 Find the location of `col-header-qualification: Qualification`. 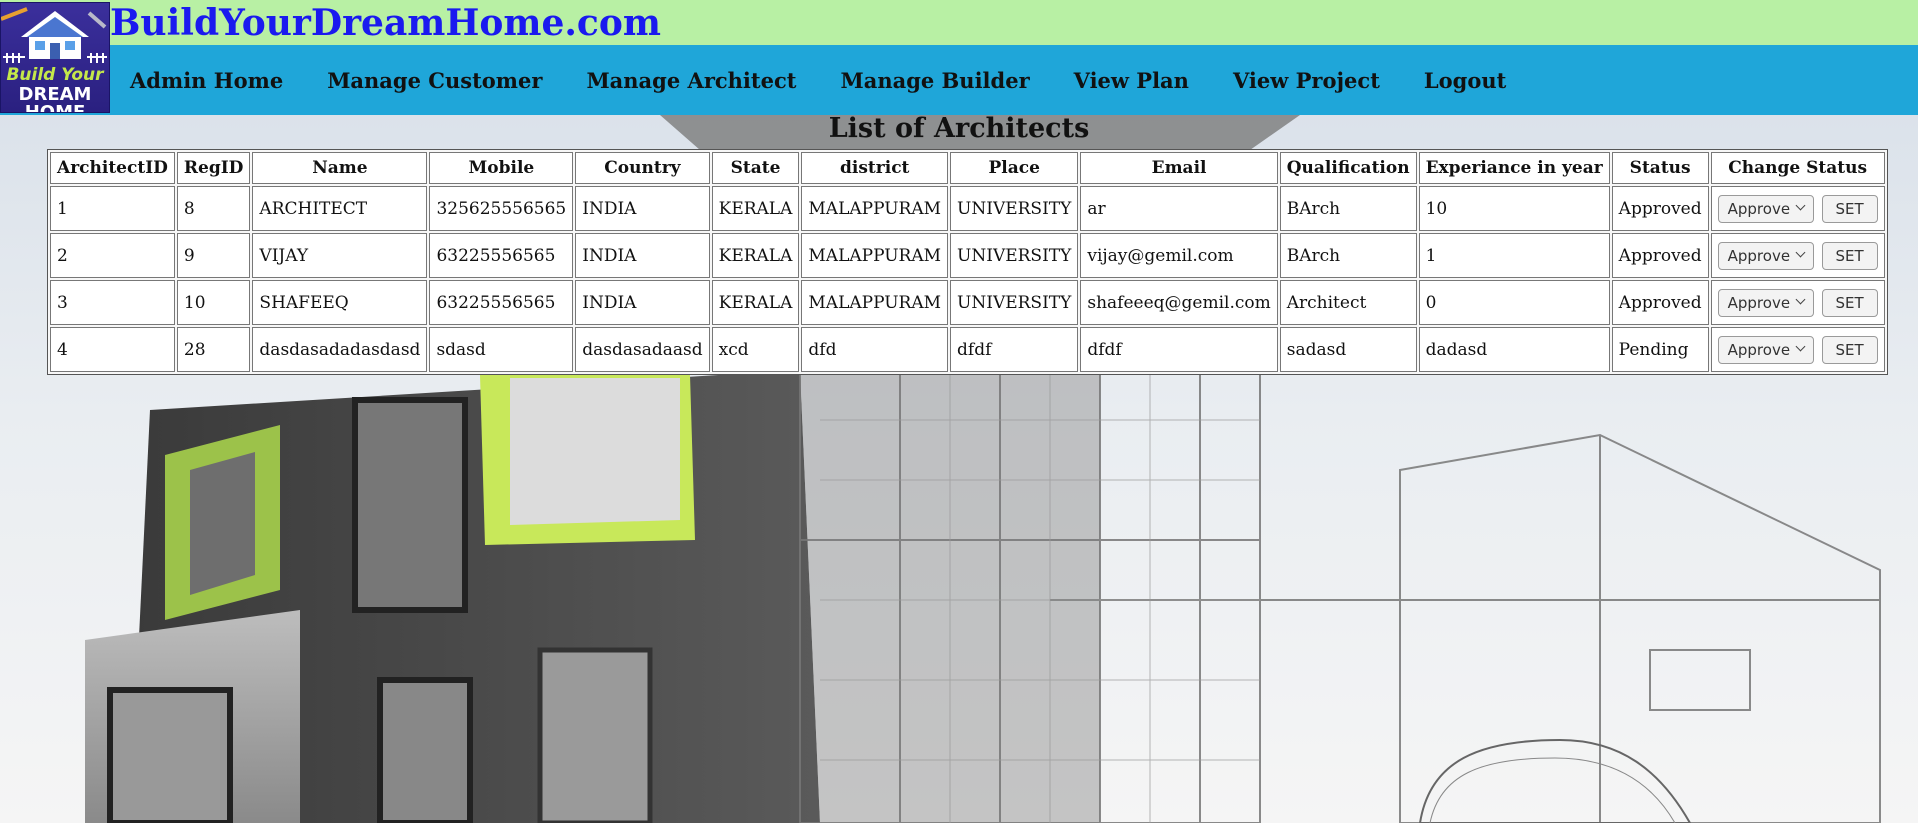

col-header-qualification: Qualification is located at coordinates (1348, 168).